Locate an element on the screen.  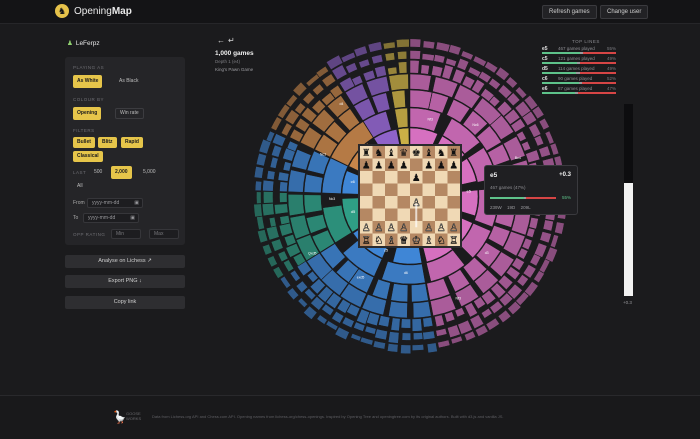
tooltip-eval: +0.3 is located at coordinates (565, 175).